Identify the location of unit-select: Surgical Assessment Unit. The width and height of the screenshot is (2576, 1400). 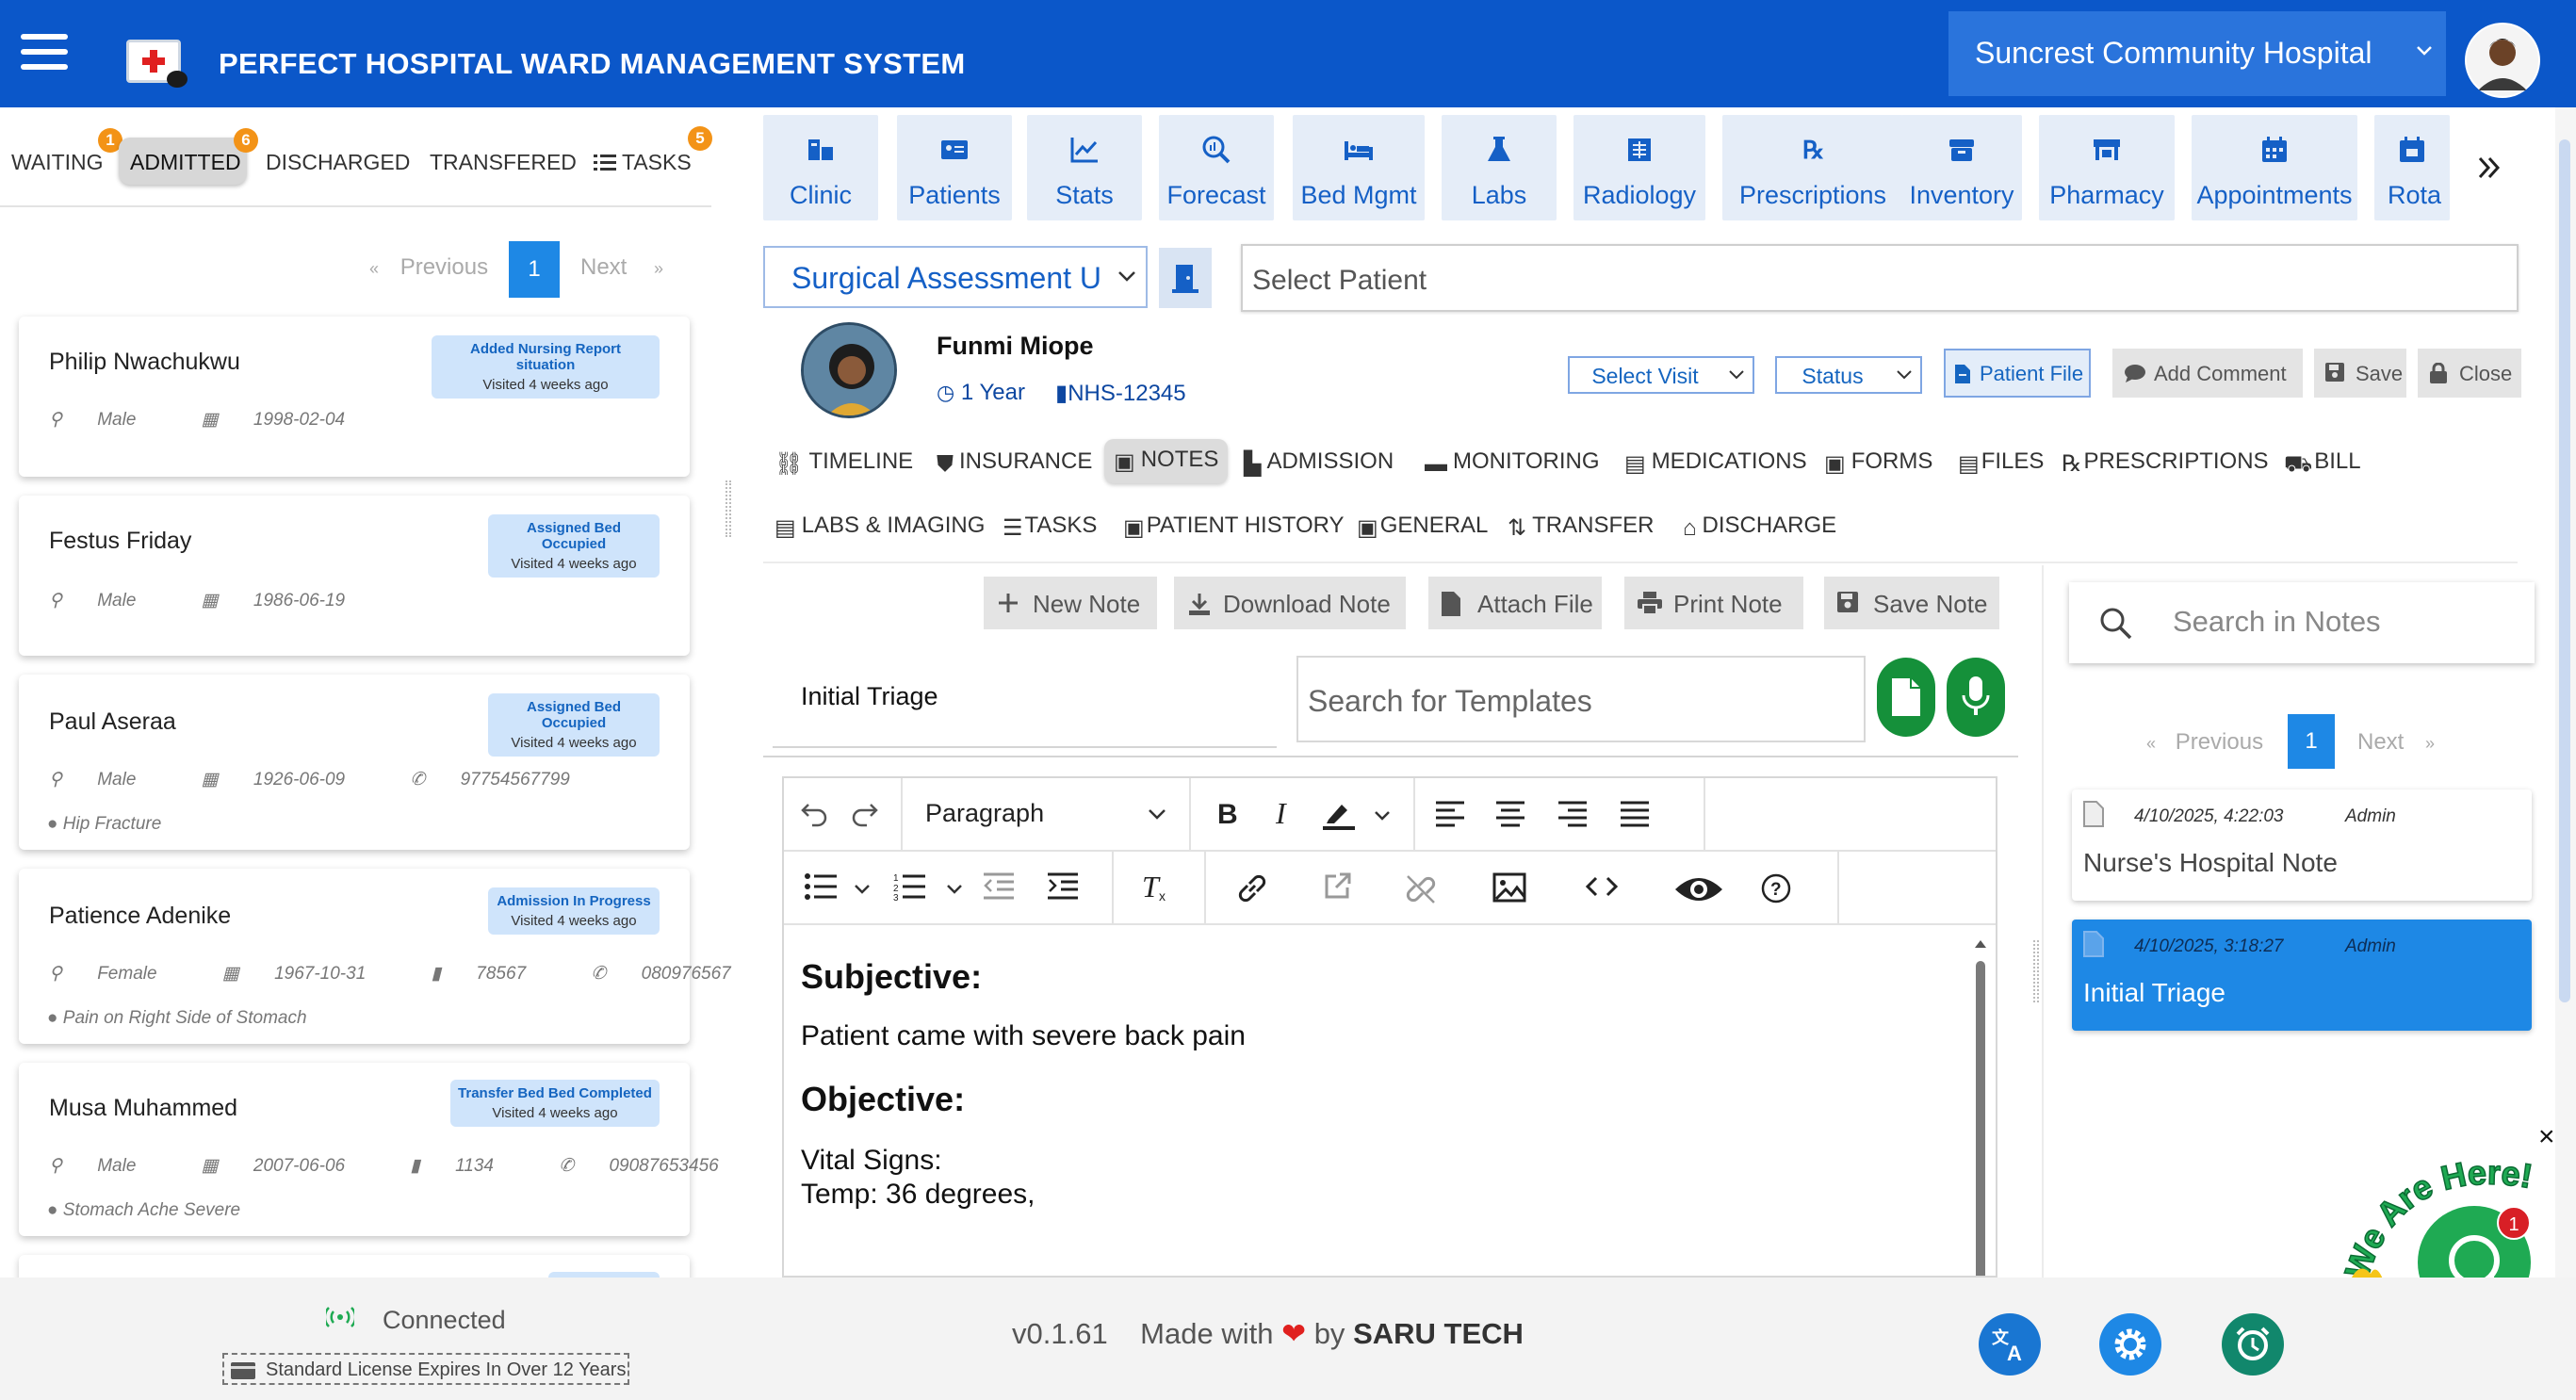
(955, 277).